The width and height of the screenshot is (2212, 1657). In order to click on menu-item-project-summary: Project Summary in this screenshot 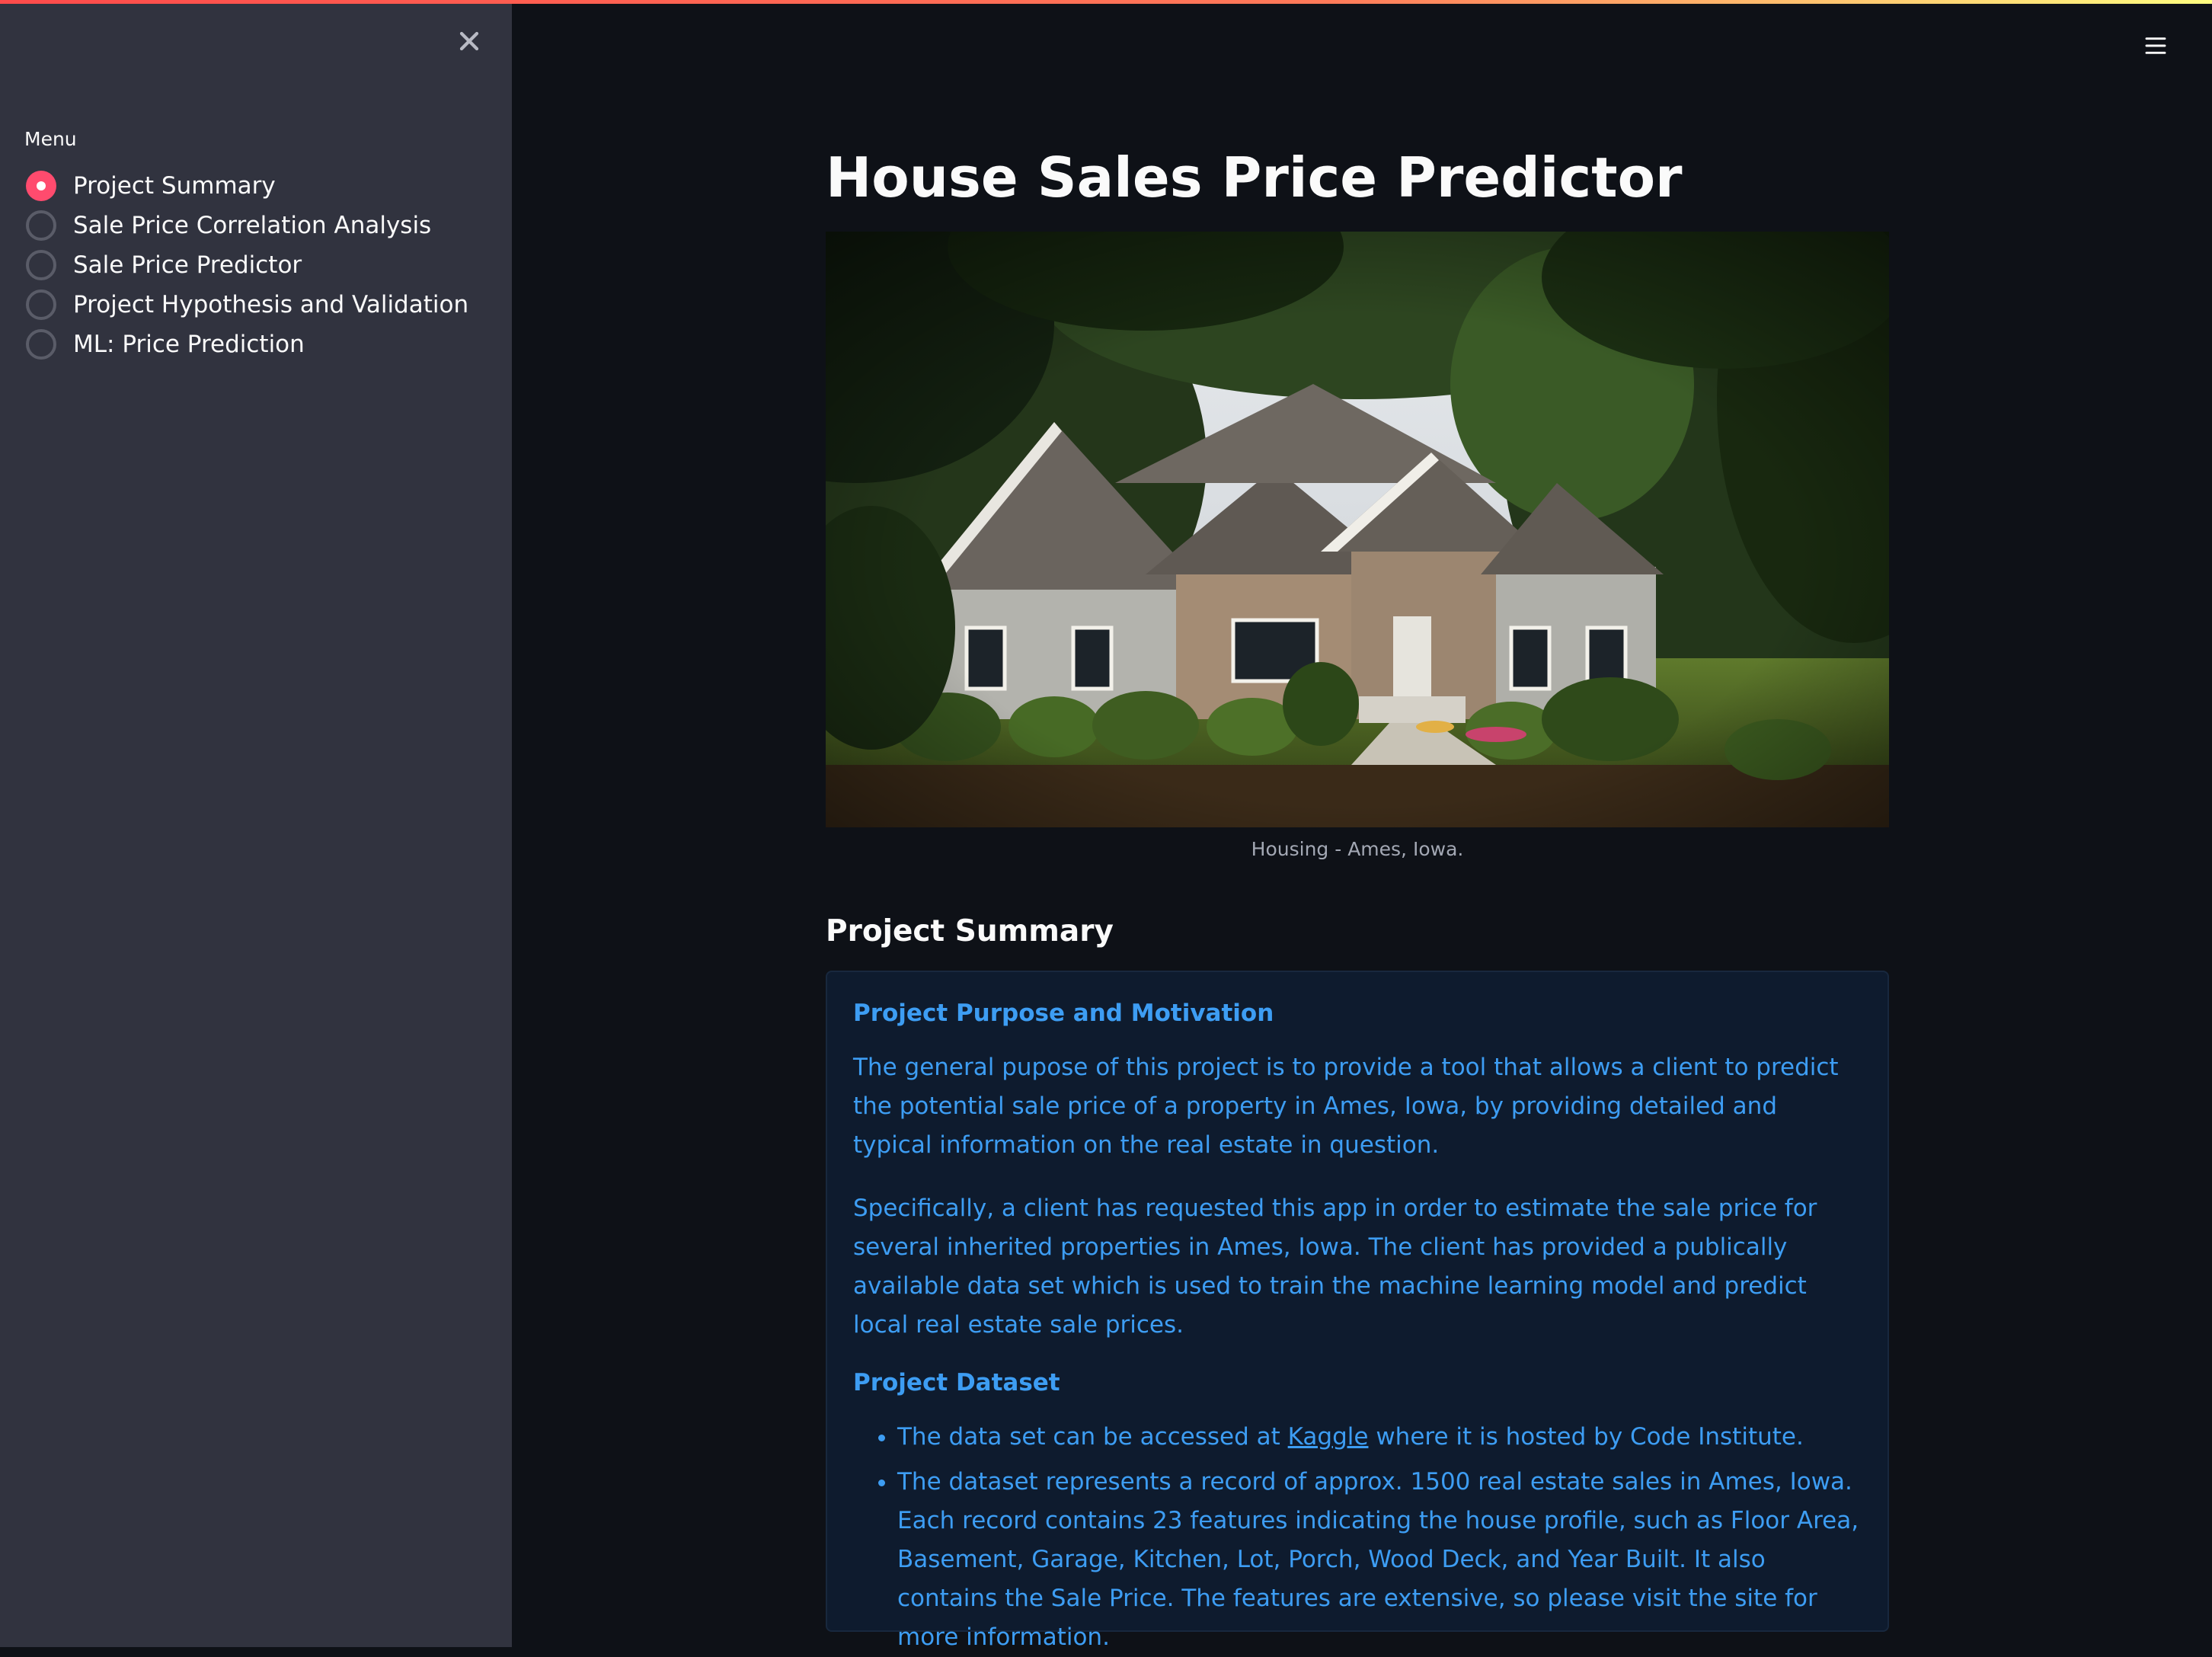, I will do `click(247, 186)`.